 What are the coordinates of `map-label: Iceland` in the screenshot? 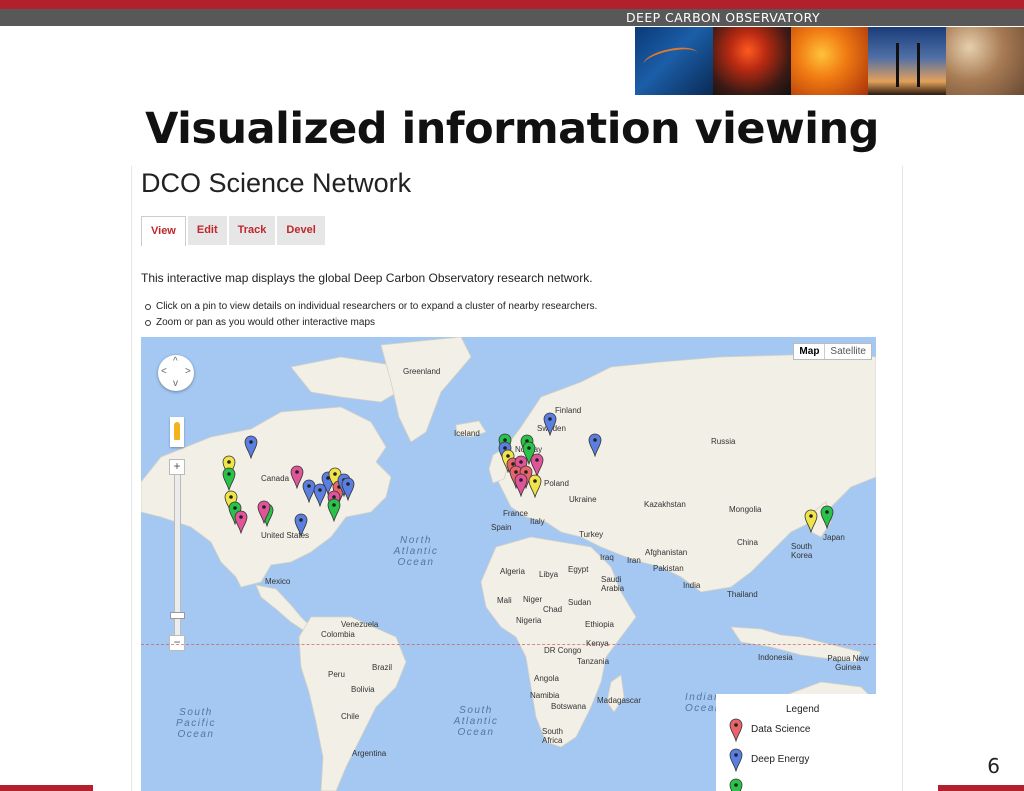 It's located at (467, 433).